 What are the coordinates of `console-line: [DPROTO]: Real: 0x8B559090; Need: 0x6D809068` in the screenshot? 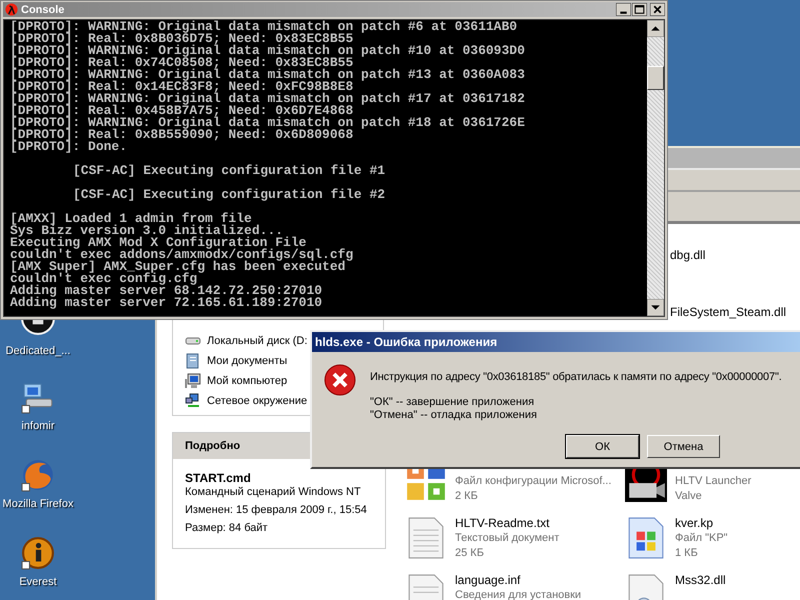 It's located at (182, 135).